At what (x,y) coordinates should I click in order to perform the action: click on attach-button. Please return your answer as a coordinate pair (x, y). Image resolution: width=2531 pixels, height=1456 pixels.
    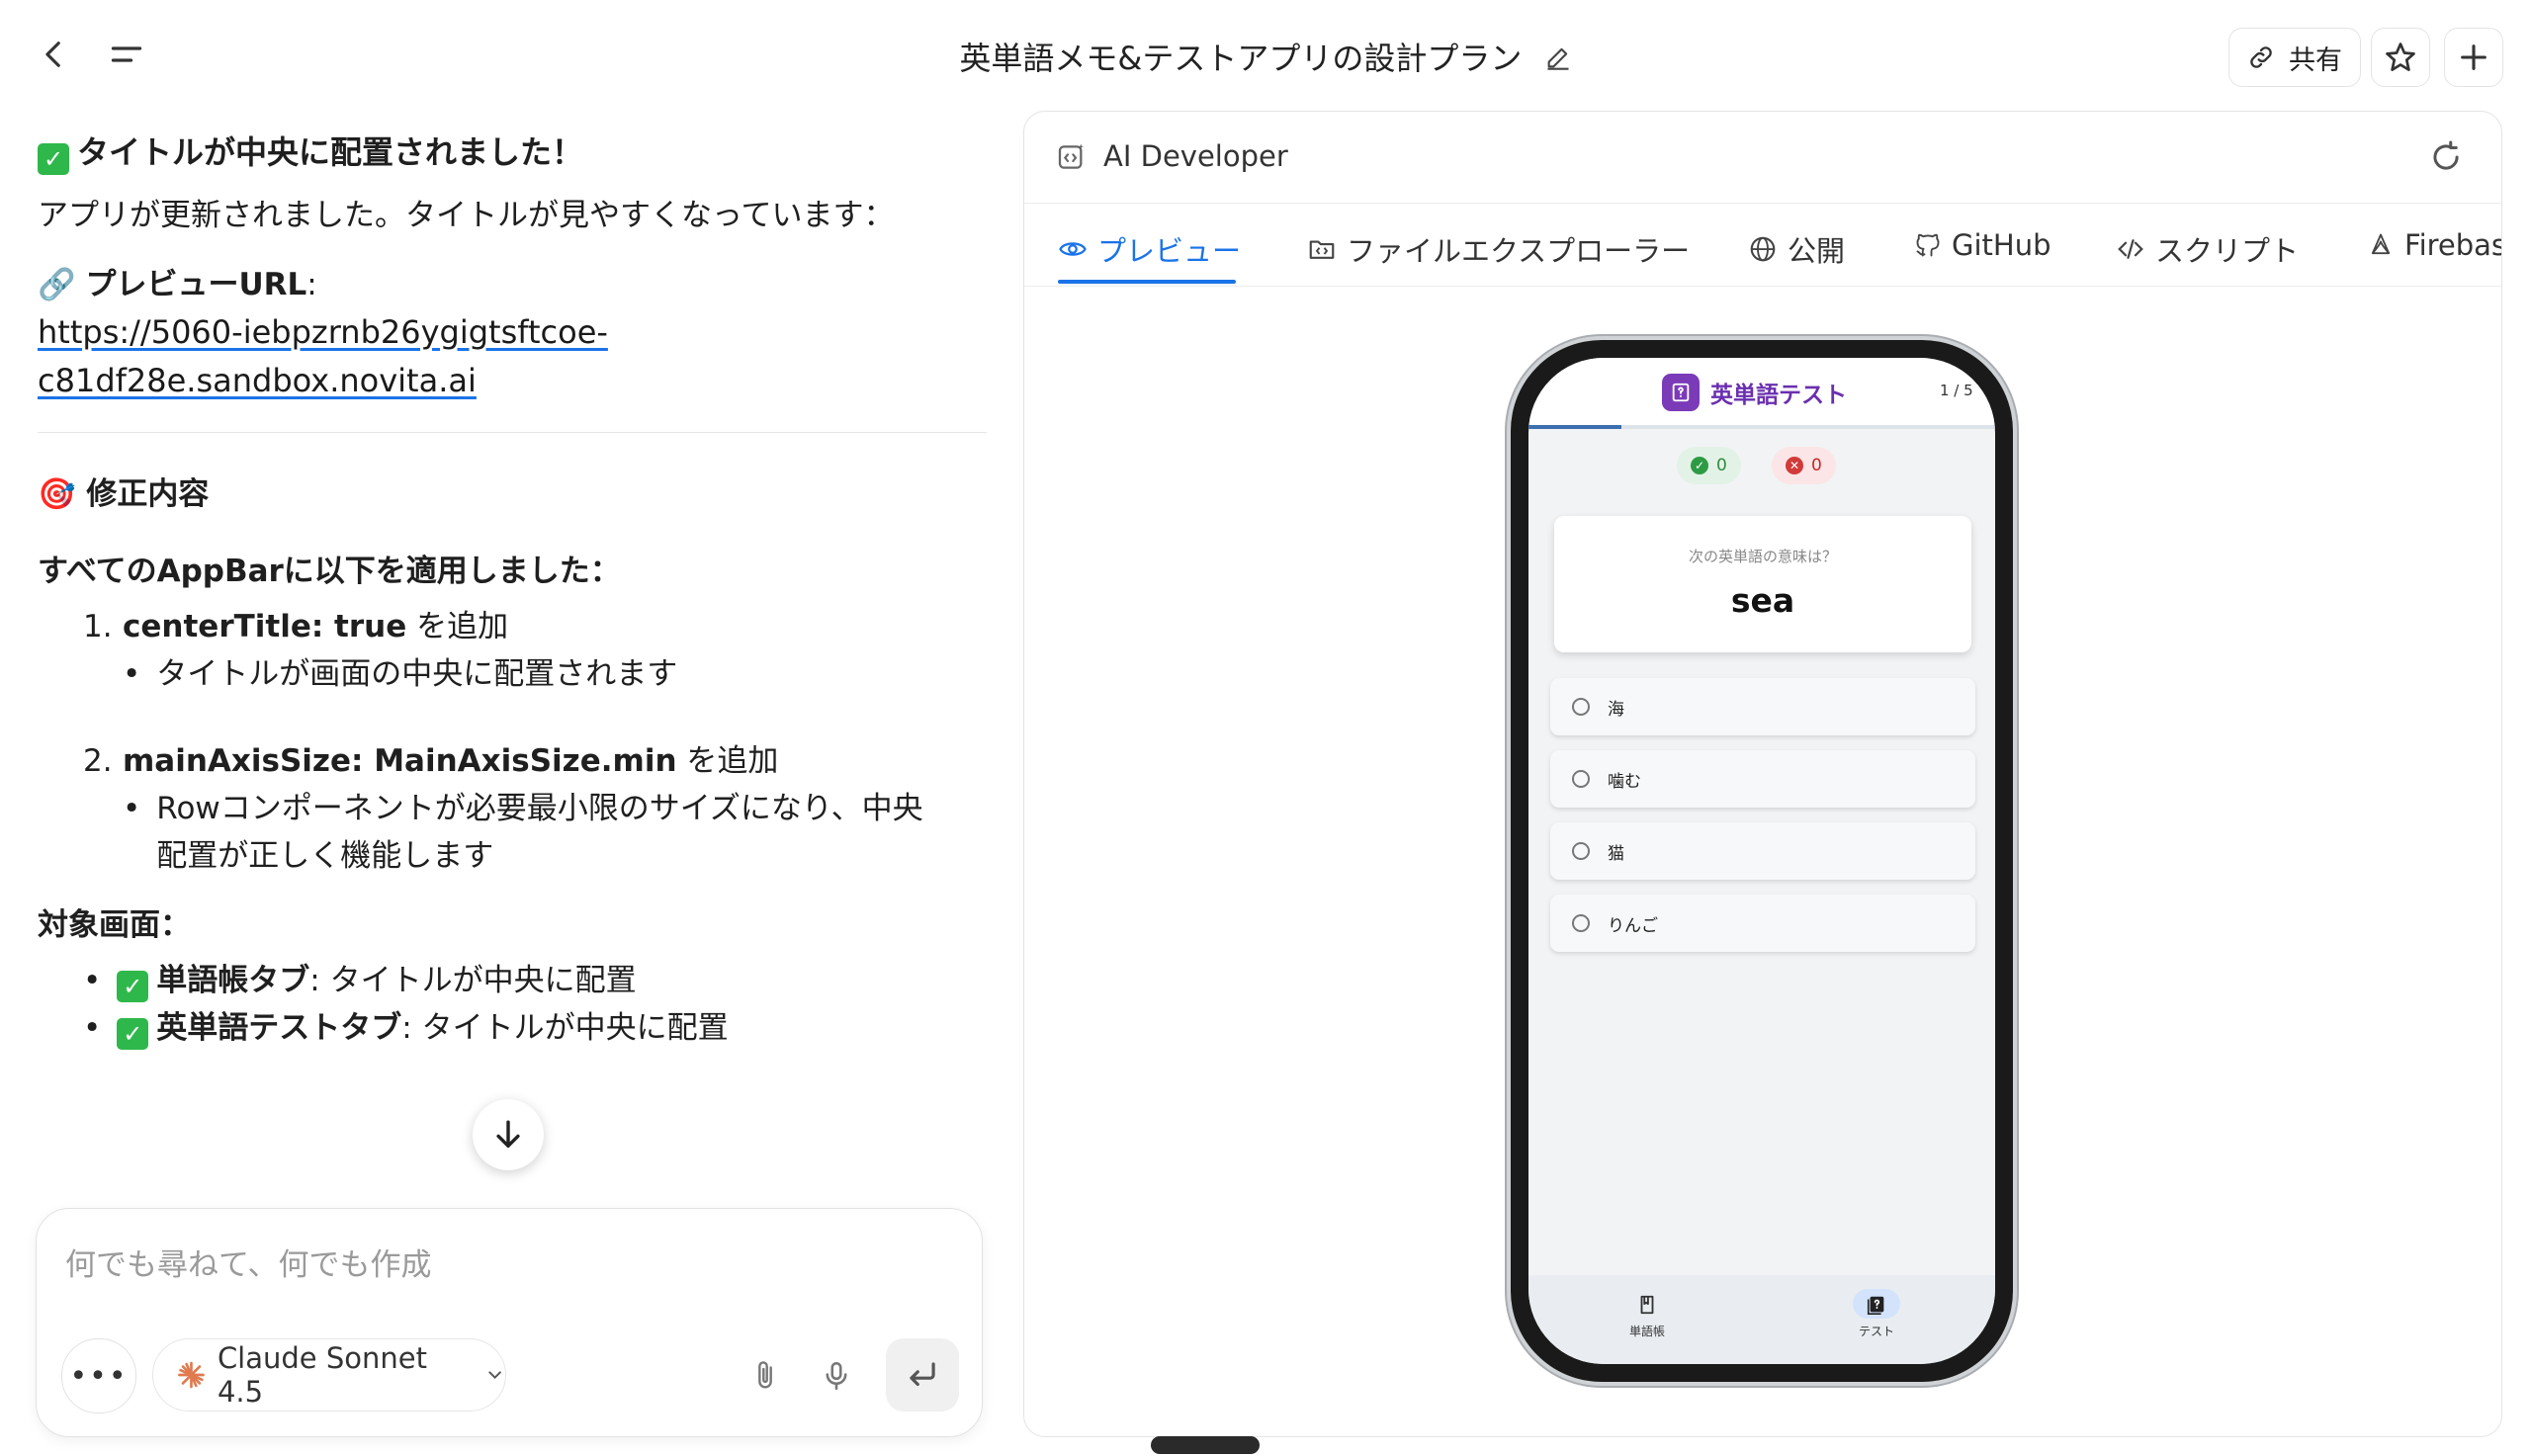
    Looking at the image, I should click on (765, 1376).